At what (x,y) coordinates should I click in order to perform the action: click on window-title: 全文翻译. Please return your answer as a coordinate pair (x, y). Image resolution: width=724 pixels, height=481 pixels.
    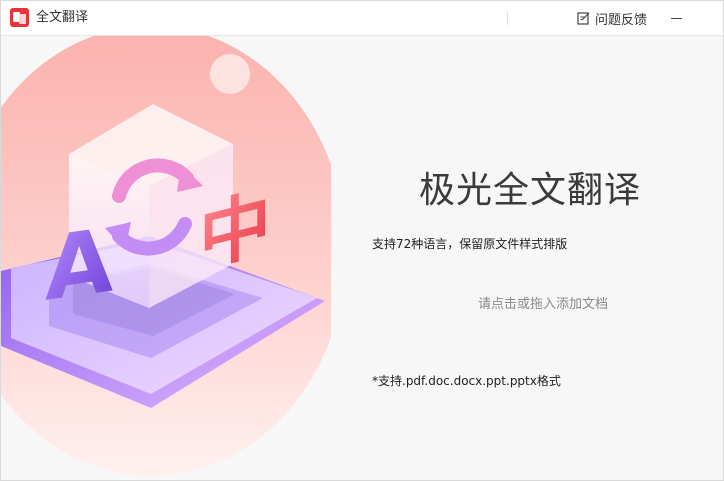
    Looking at the image, I should click on (62, 17).